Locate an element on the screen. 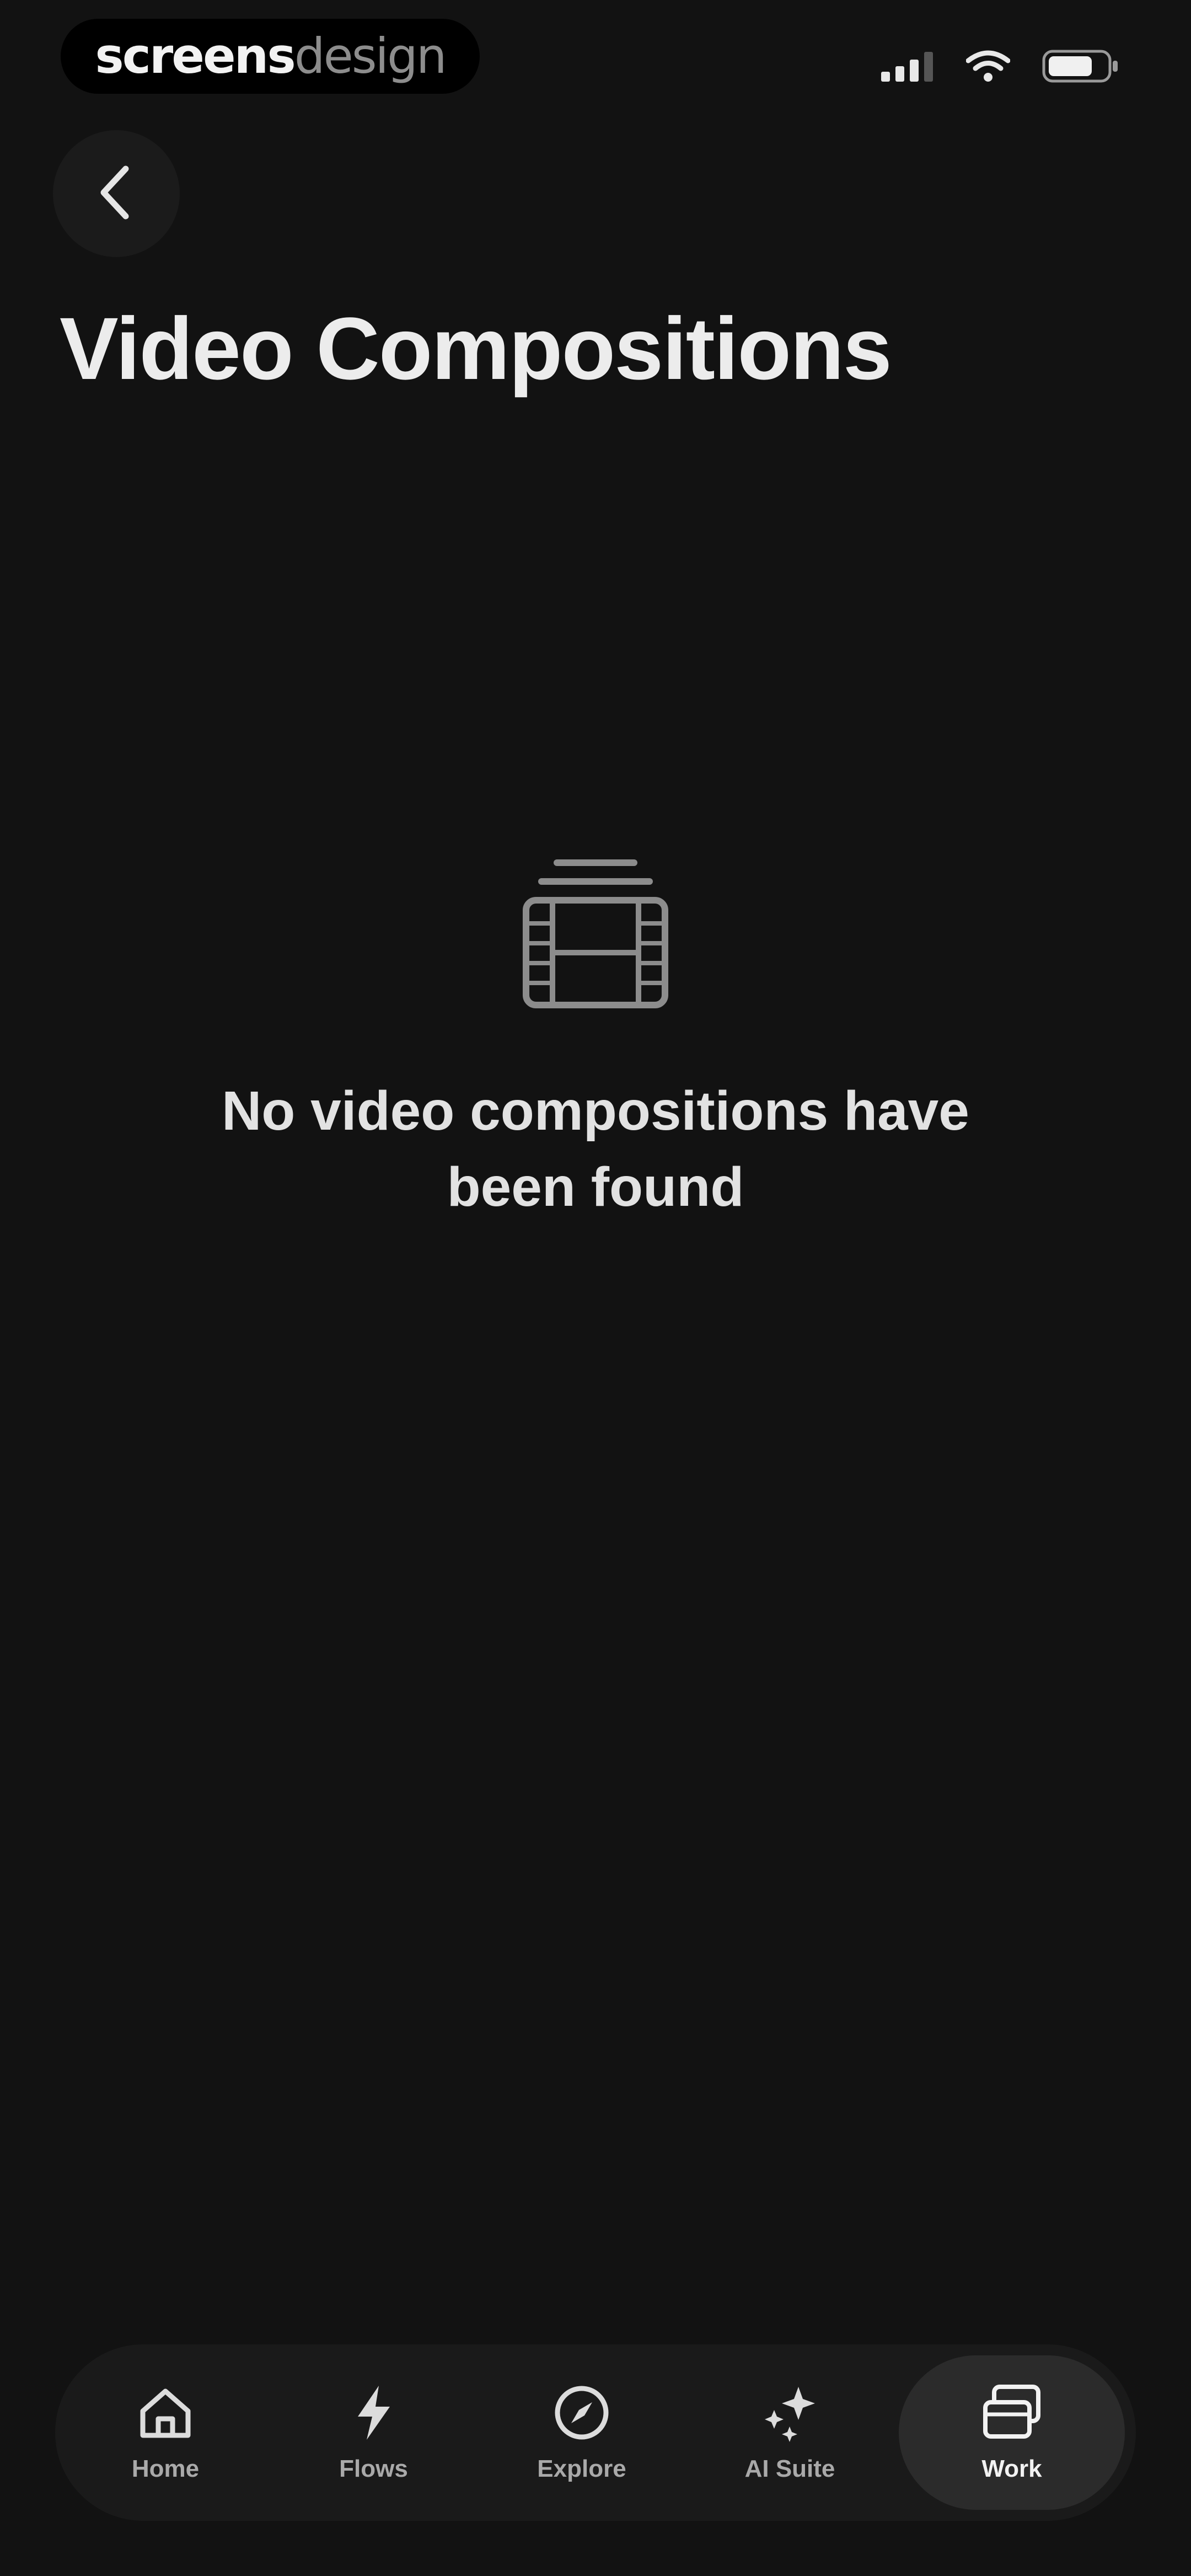 This screenshot has height=2576, width=1191. nav-item-home: Home is located at coordinates (165, 2432).